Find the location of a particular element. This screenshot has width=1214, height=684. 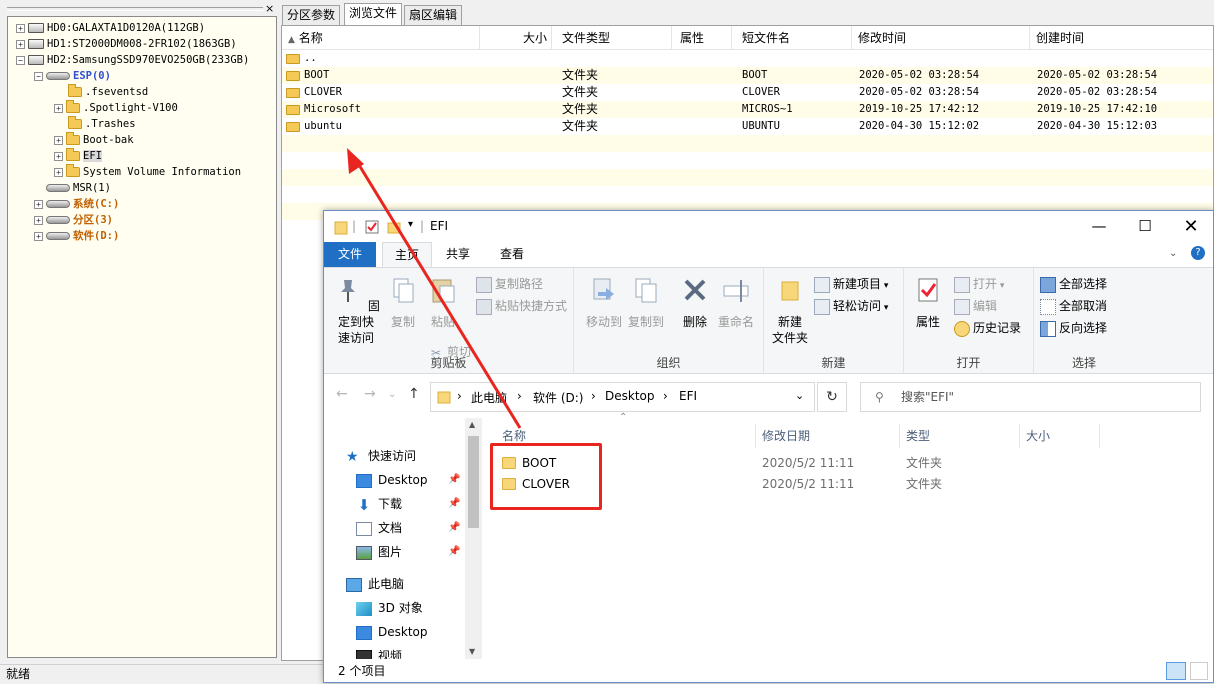

annotation-arrow-line is located at coordinates (438, 294).